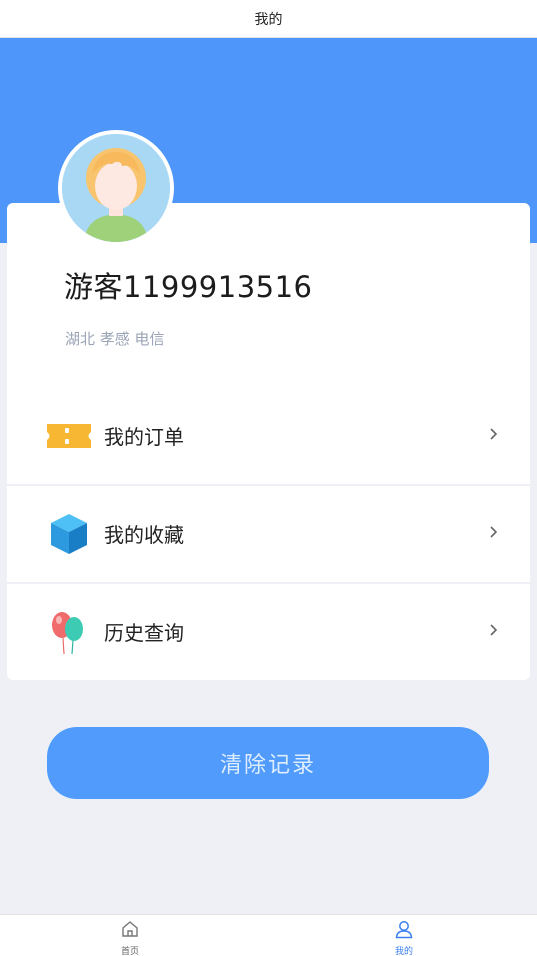 The width and height of the screenshot is (537, 956). I want to click on tab-mine-label: 我的, so click(403, 951).